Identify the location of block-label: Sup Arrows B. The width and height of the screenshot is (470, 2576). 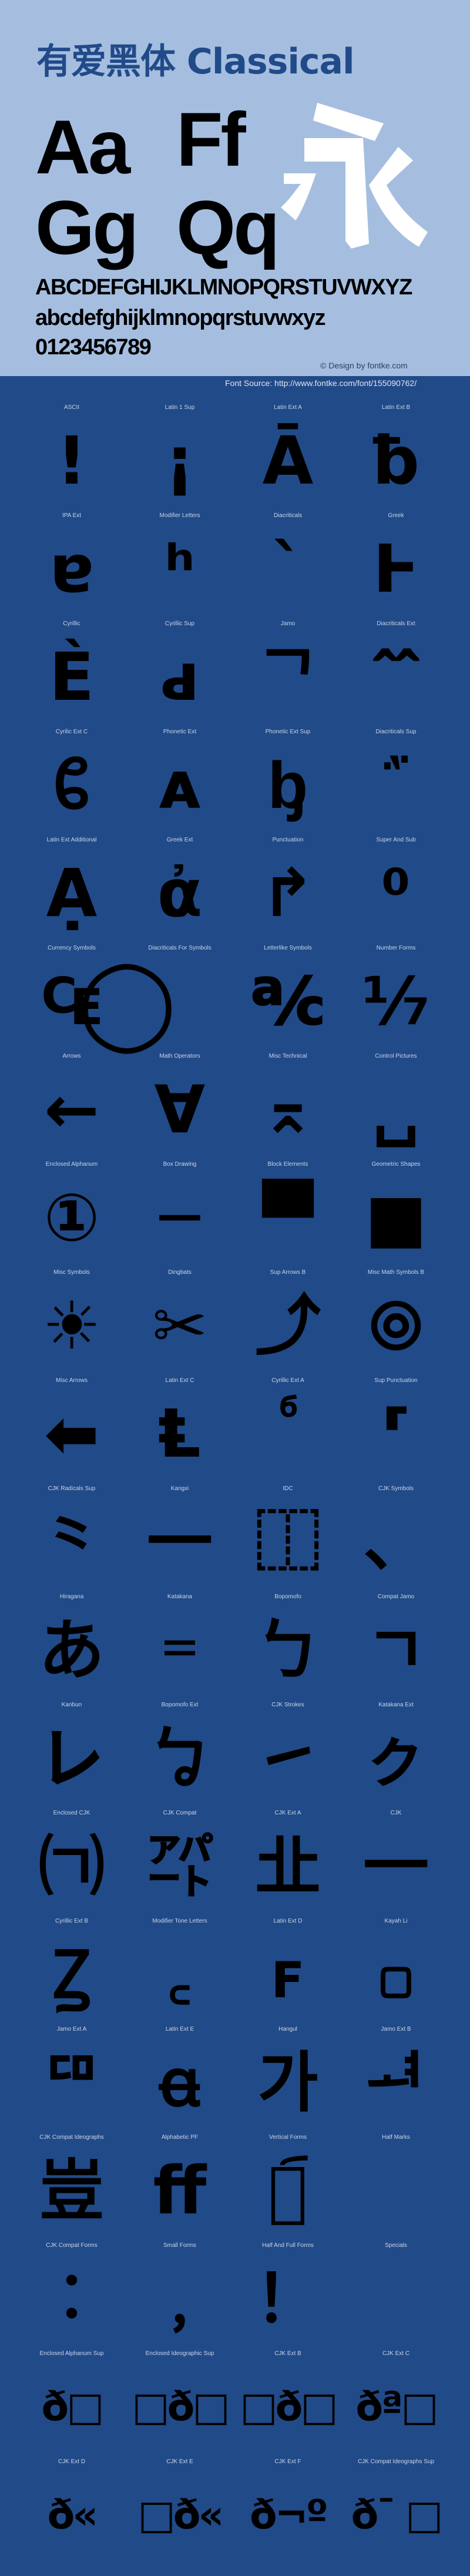
(288, 1272).